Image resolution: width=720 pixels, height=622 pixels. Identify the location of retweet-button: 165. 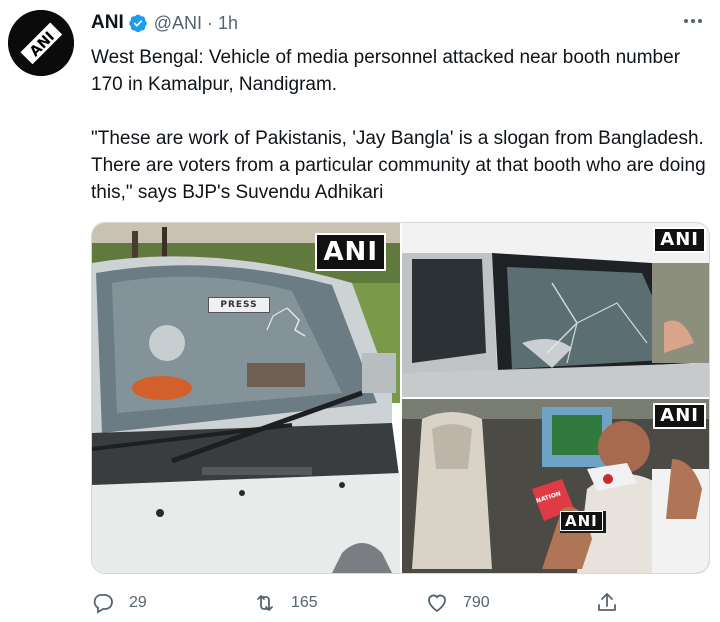
(285, 603).